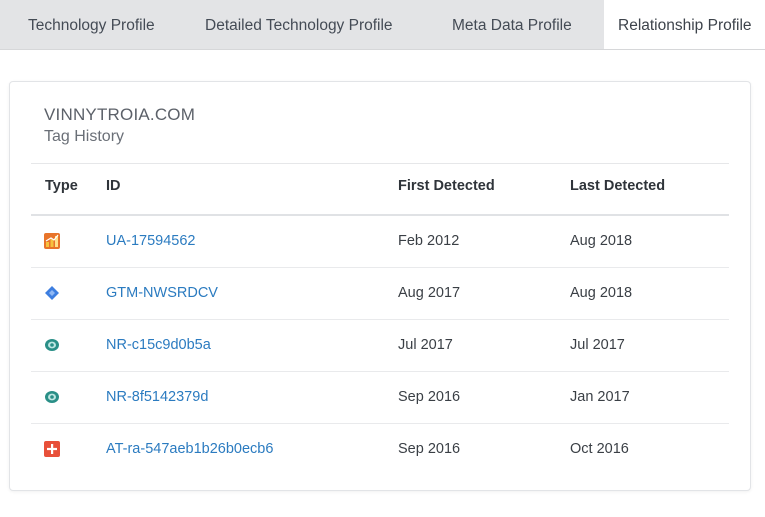 The width and height of the screenshot is (765, 517). I want to click on tag-id-link: GTM-NWSRDCV, so click(162, 293).